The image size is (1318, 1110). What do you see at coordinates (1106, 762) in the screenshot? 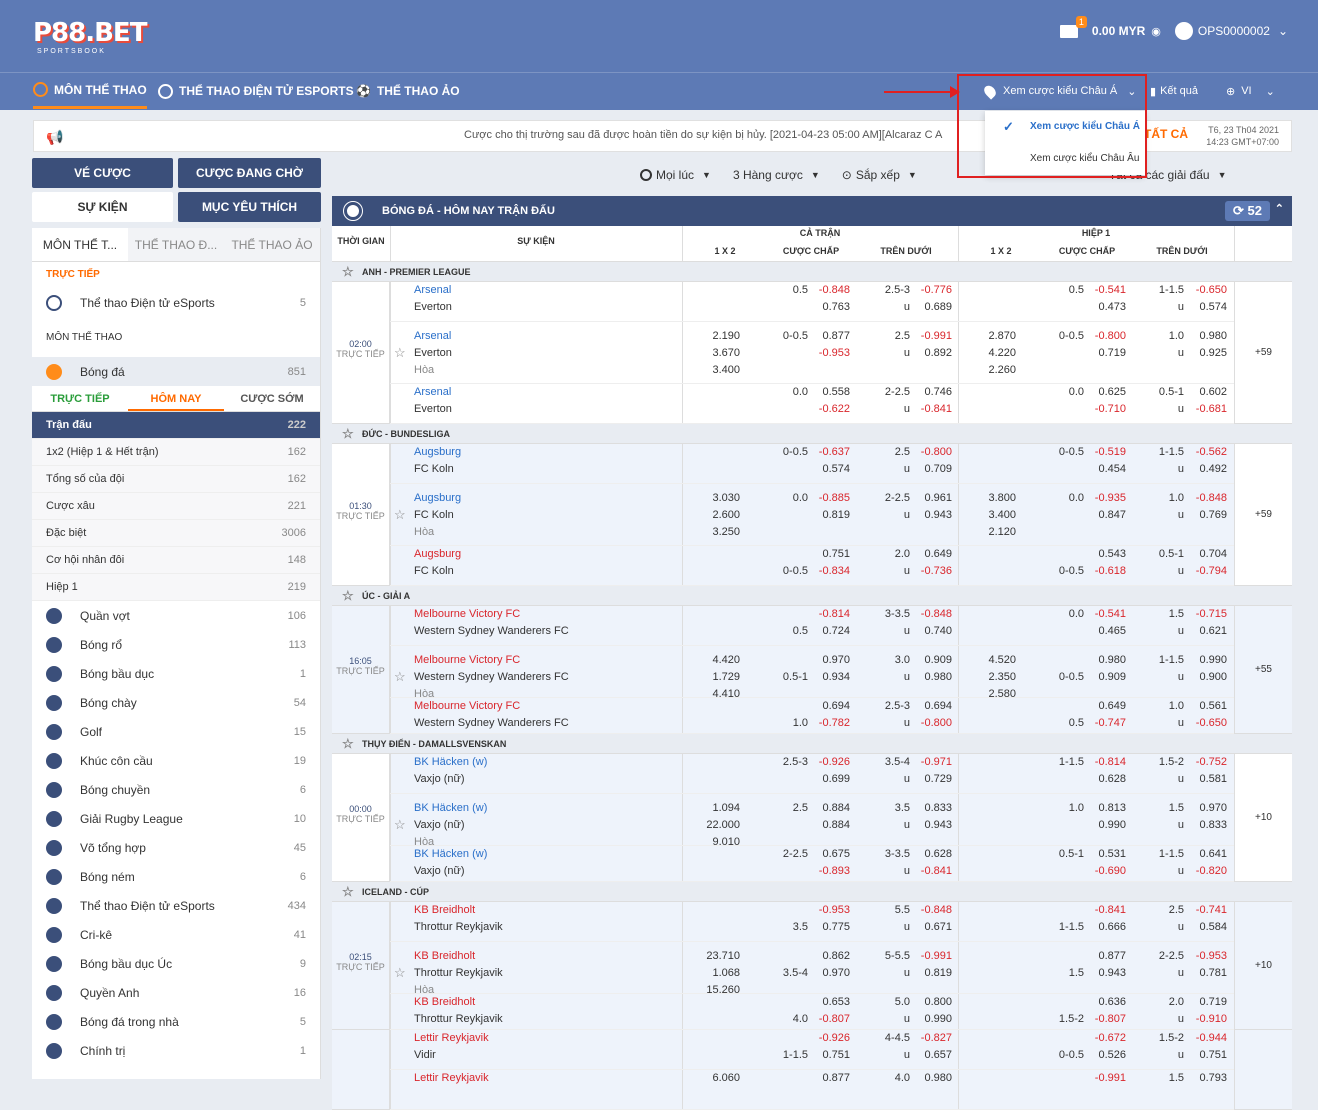
I see `odds-half-handicap: -0.814` at bounding box center [1106, 762].